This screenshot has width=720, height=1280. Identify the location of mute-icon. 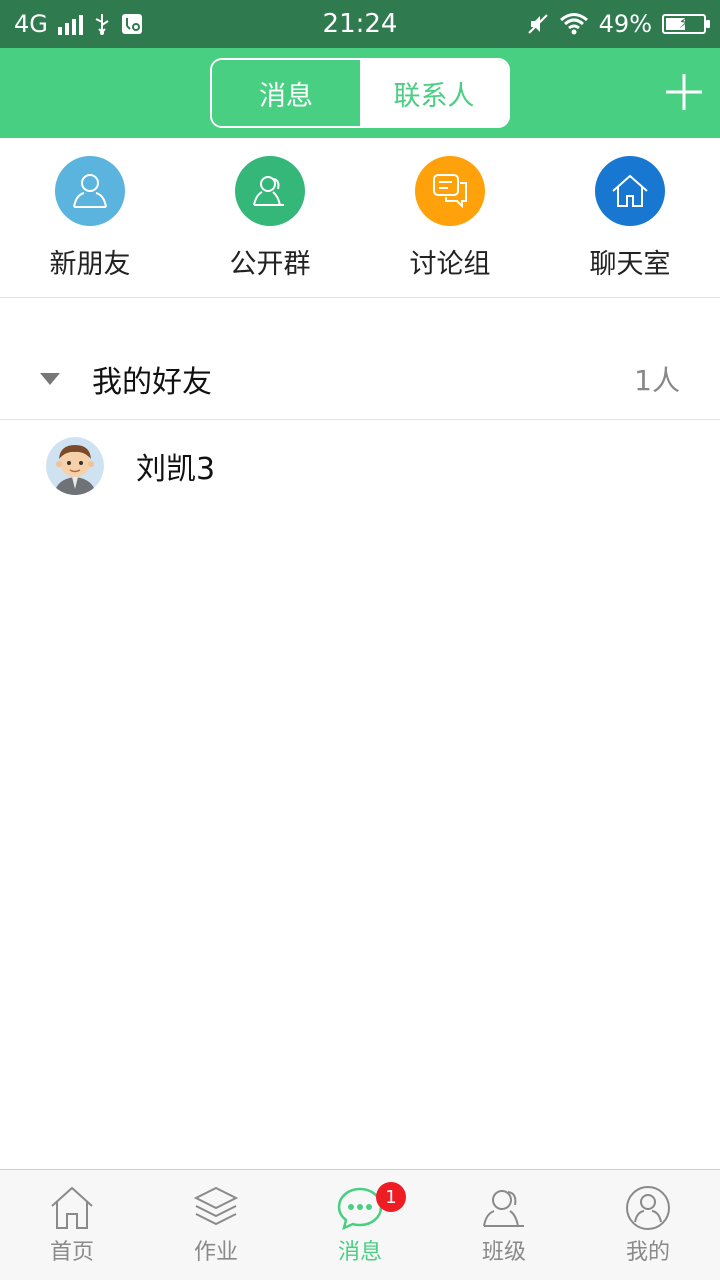
(537, 24).